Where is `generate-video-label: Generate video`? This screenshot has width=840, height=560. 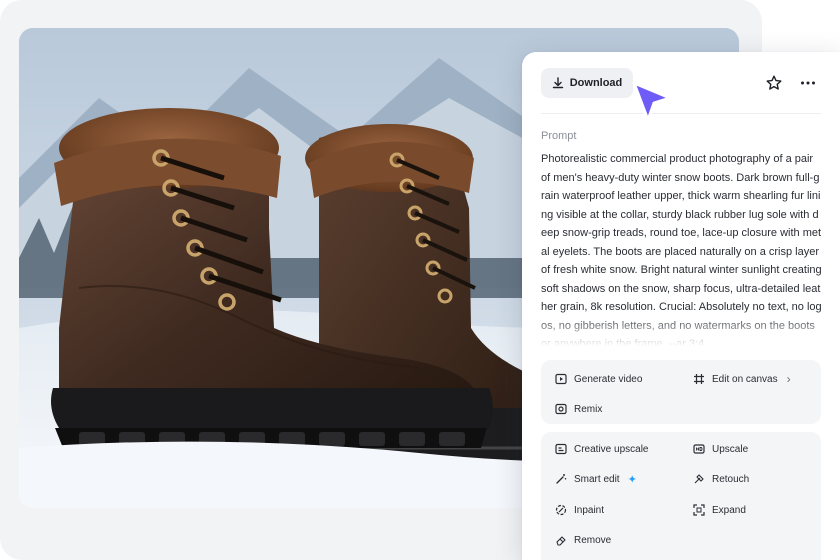
generate-video-label: Generate video is located at coordinates (608, 379).